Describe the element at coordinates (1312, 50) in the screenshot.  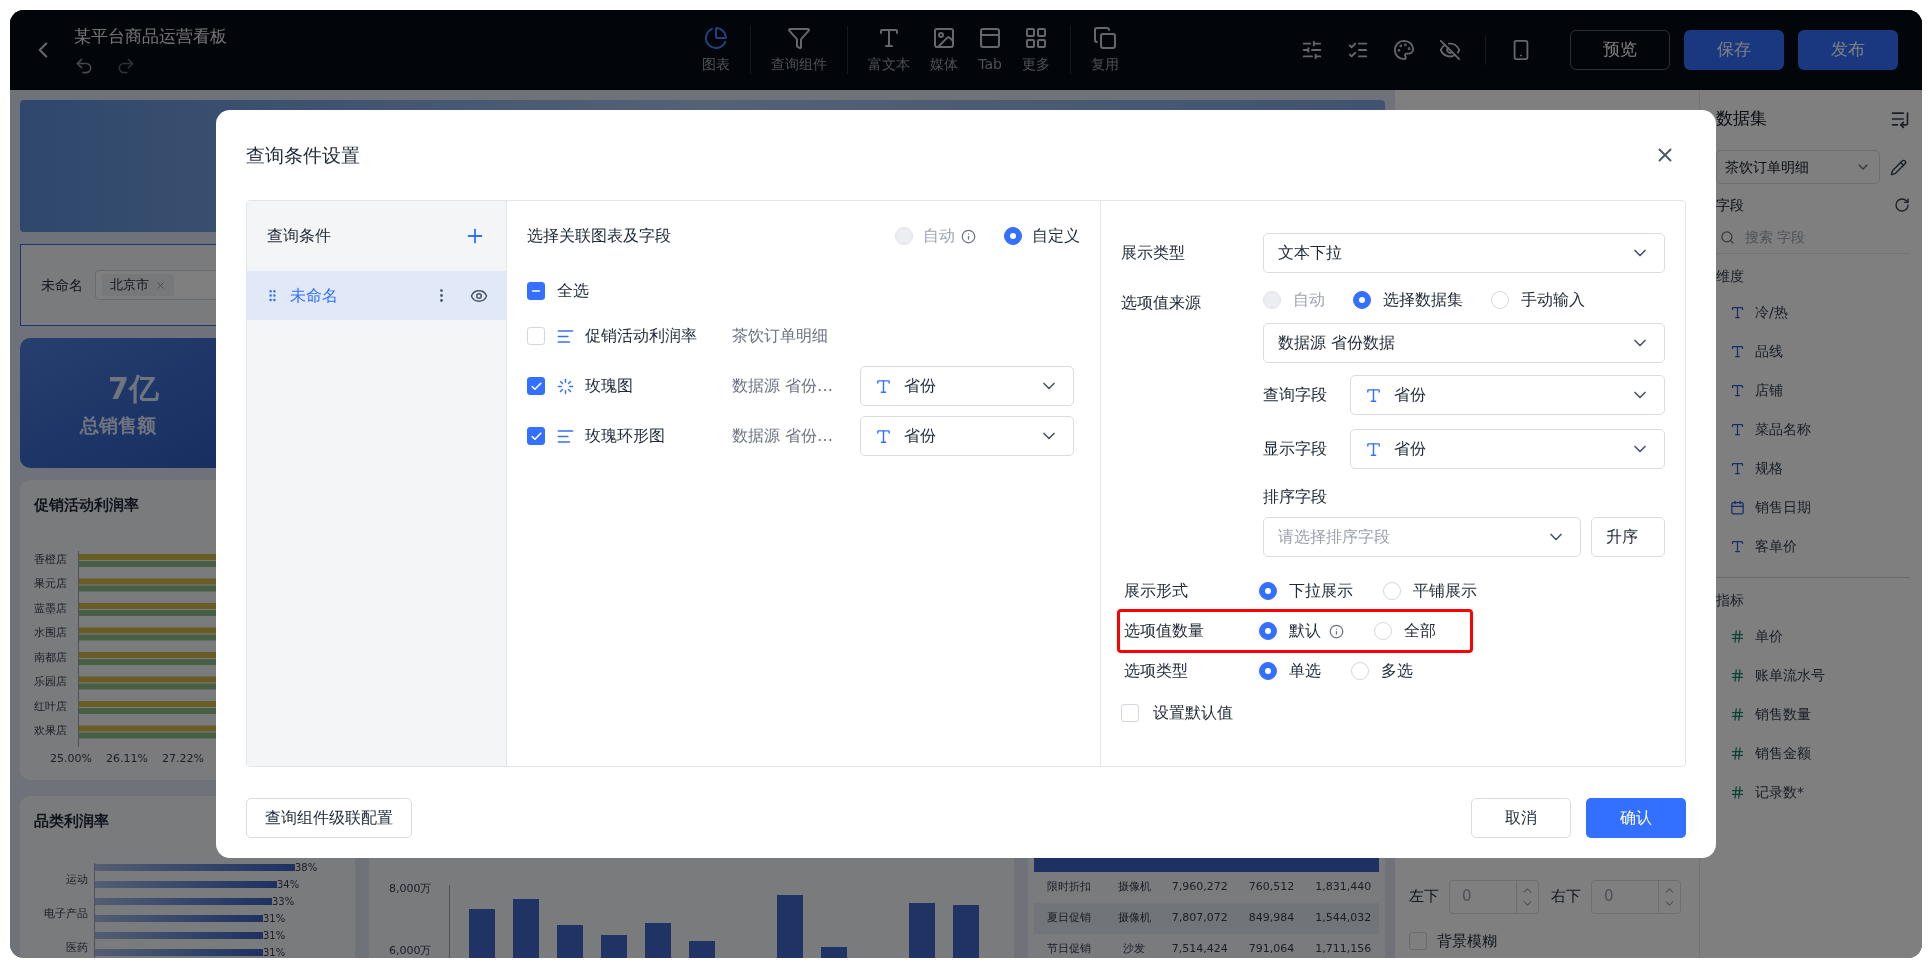
I see `sliders-icon` at that location.